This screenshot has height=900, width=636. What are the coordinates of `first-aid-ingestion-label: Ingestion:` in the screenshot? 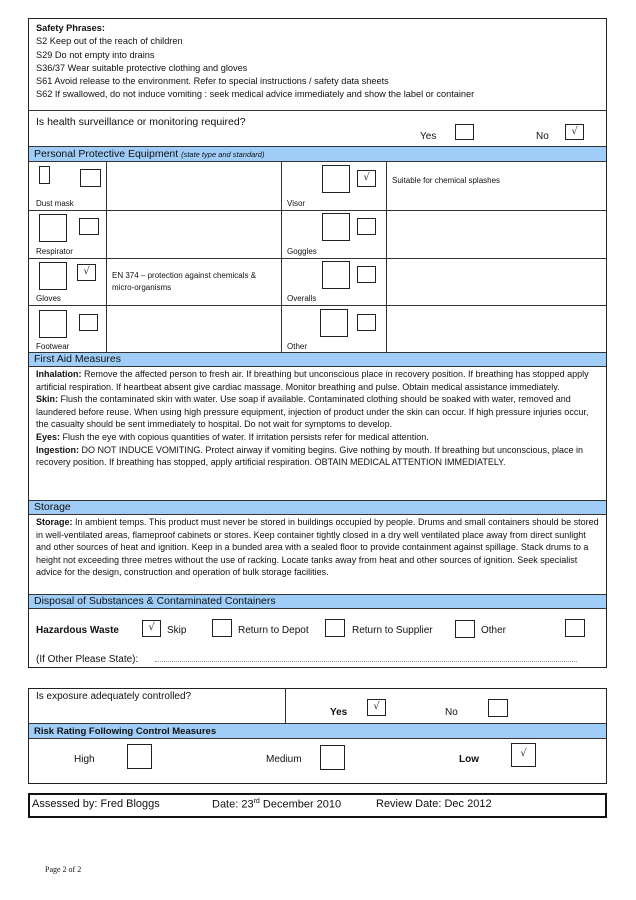 It's located at (57, 449).